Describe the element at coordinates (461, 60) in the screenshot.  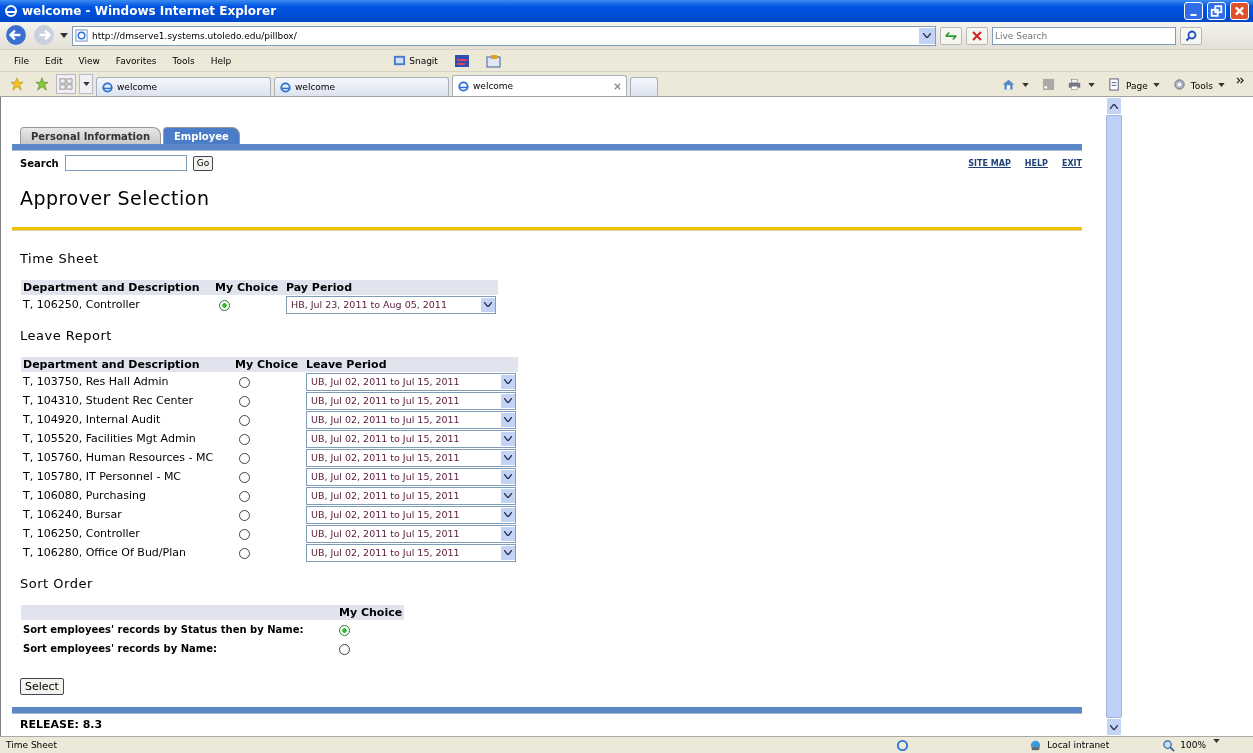
I see `toolbar-icon` at that location.